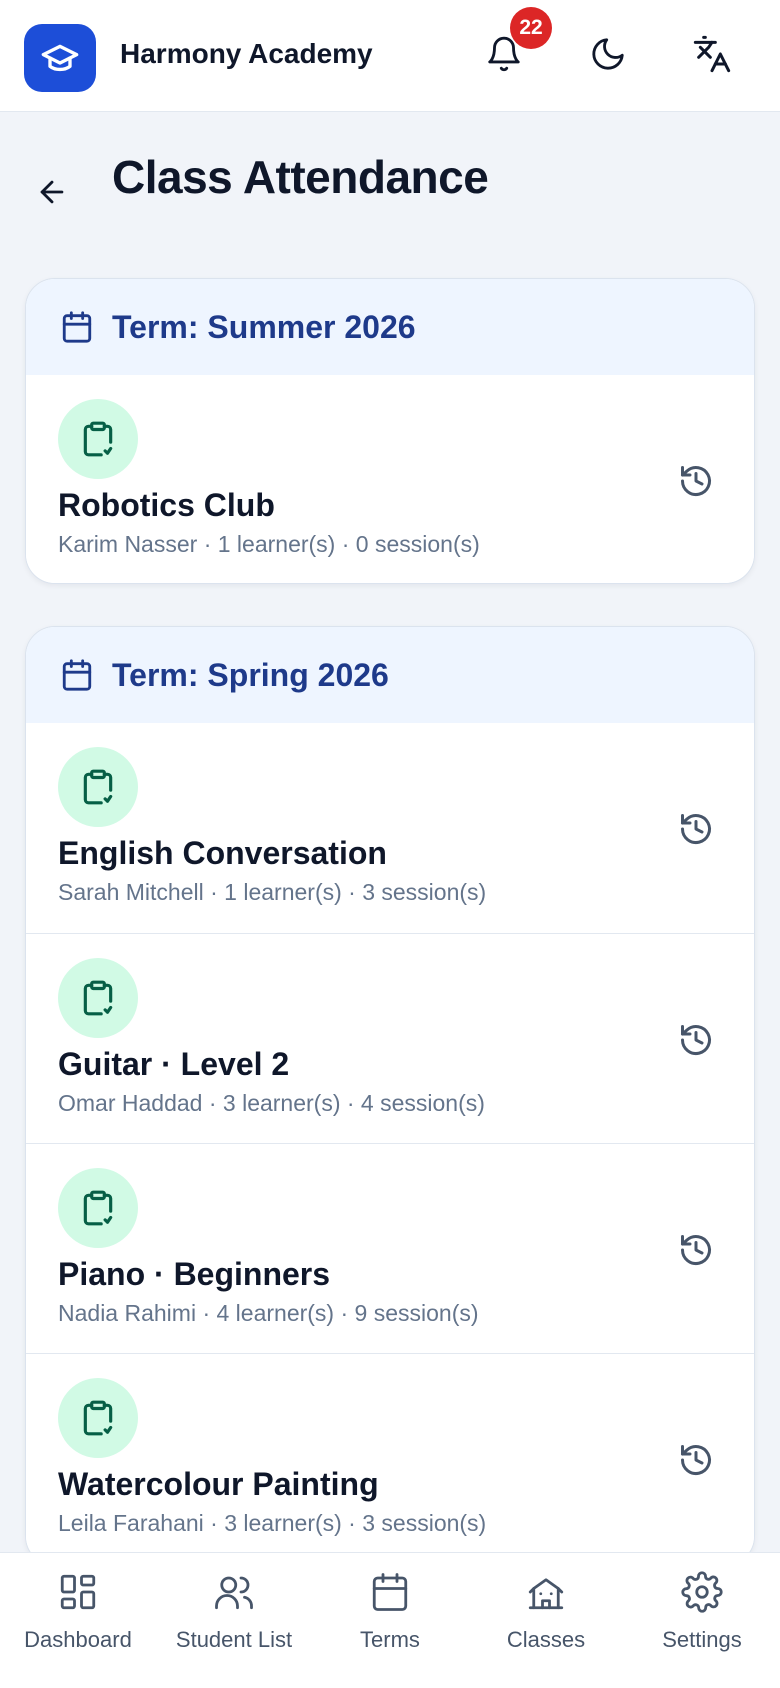  I want to click on school-building-icon, so click(546, 1594).